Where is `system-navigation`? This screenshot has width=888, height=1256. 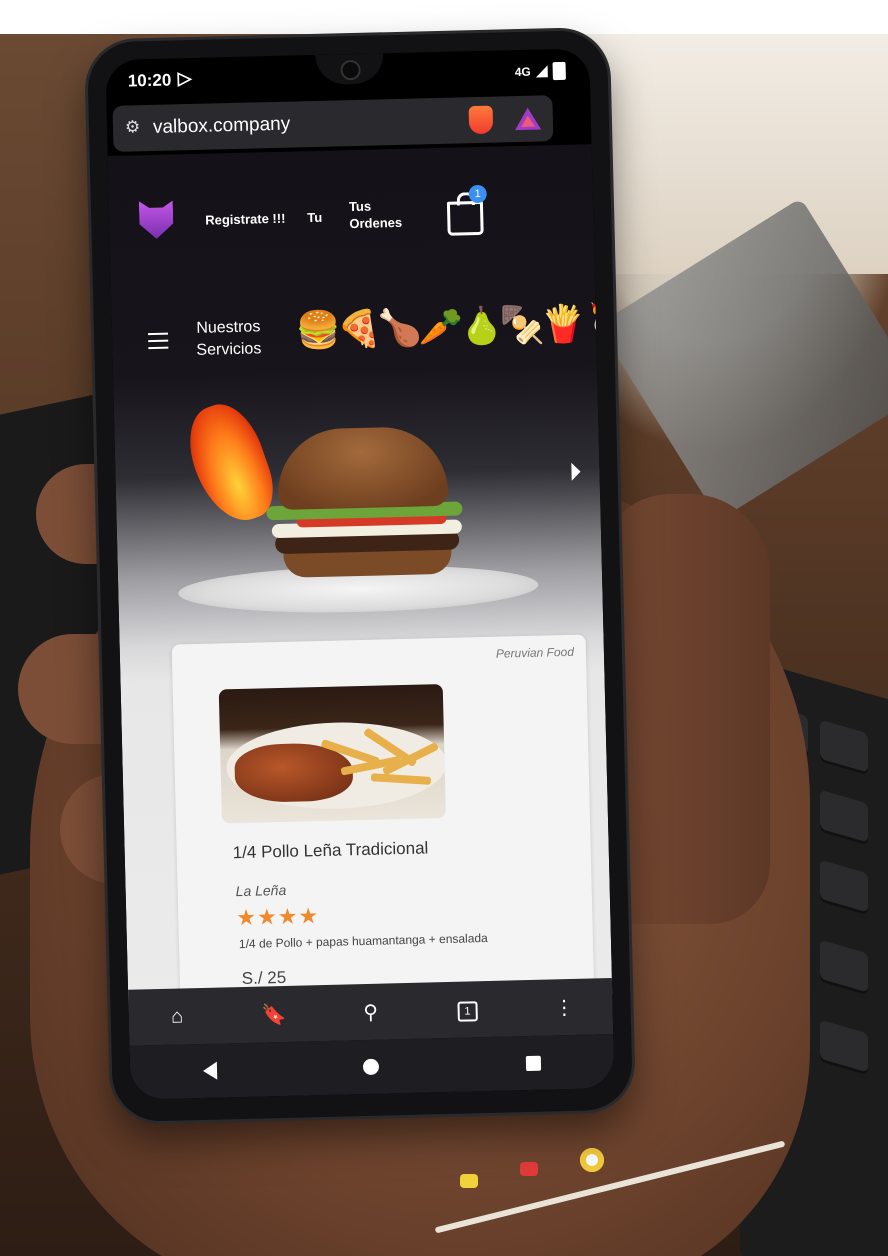 system-navigation is located at coordinates (372, 1066).